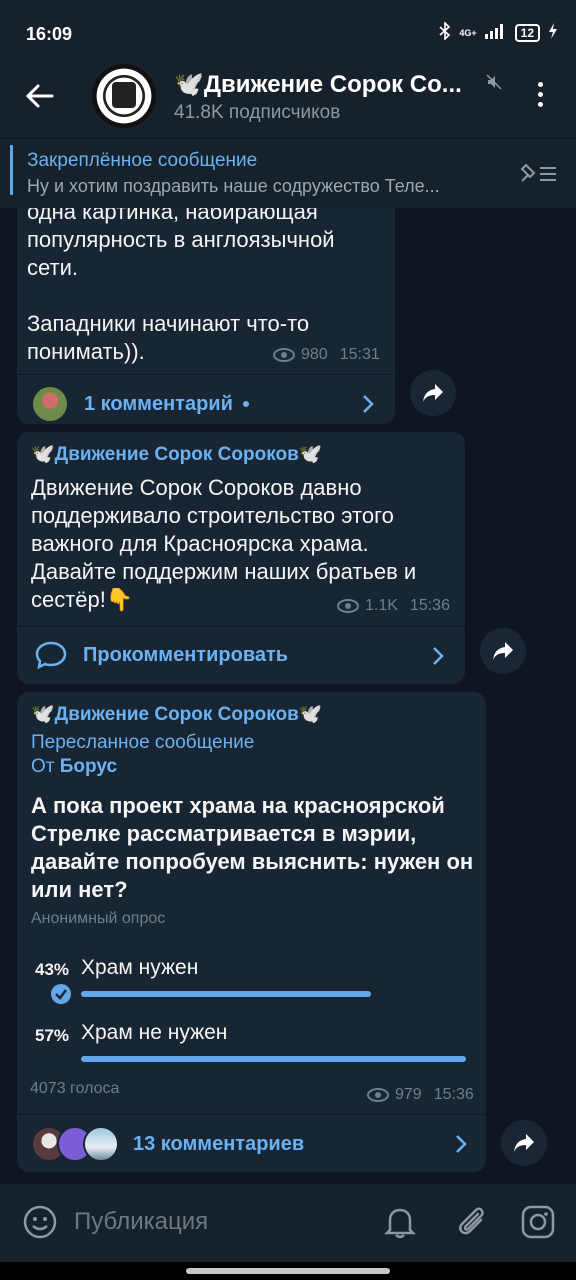 The height and width of the screenshot is (1280, 576). What do you see at coordinates (181, 239) in the screenshot?
I see `message-line: популярность в англоязычной` at bounding box center [181, 239].